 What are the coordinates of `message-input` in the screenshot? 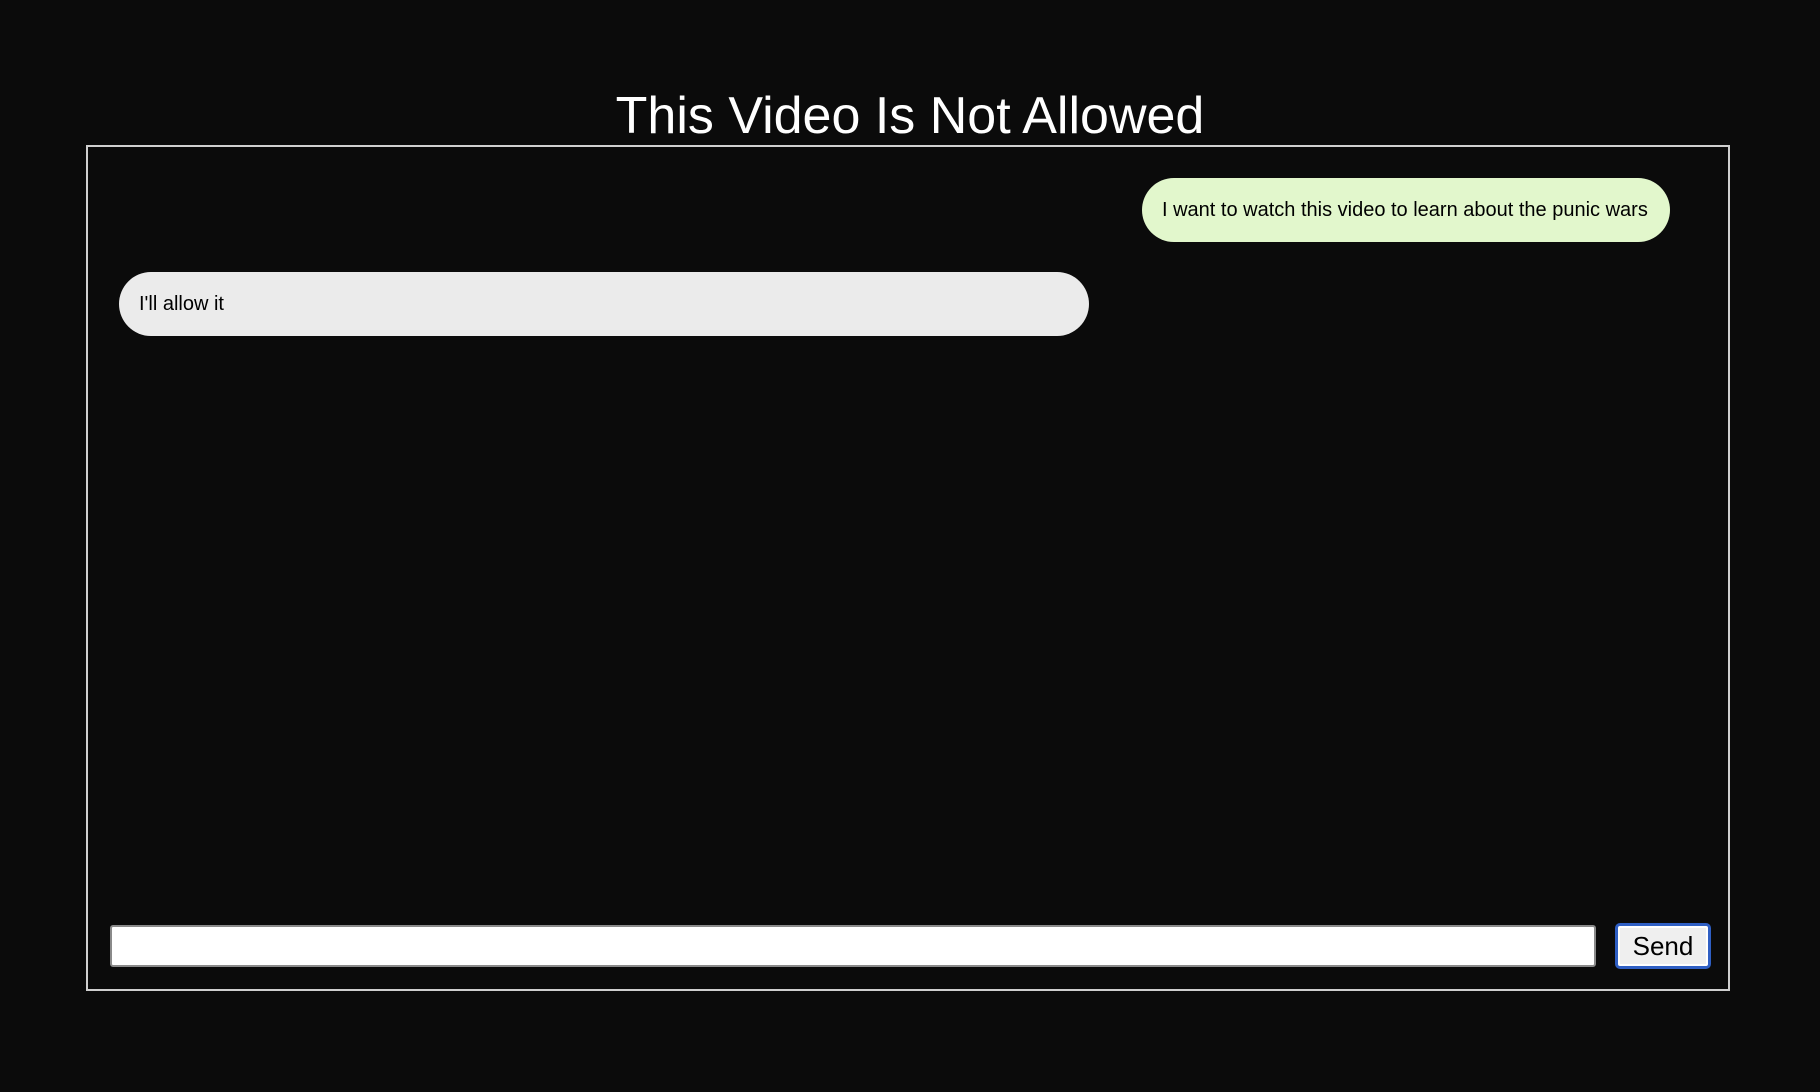 It's located at (853, 946).